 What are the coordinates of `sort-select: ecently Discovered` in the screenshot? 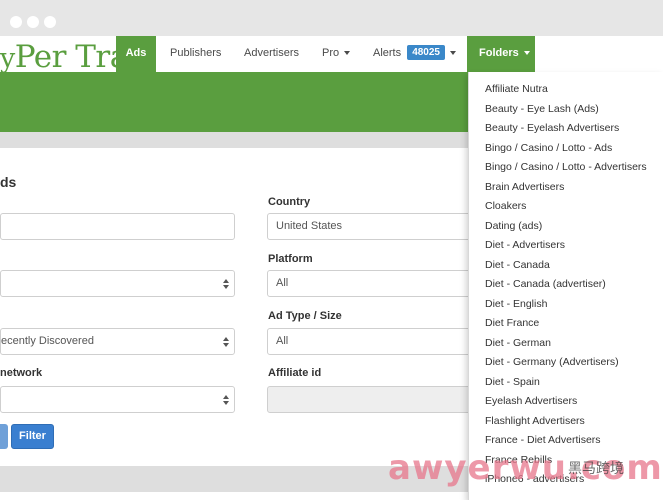 It's located at (117, 341).